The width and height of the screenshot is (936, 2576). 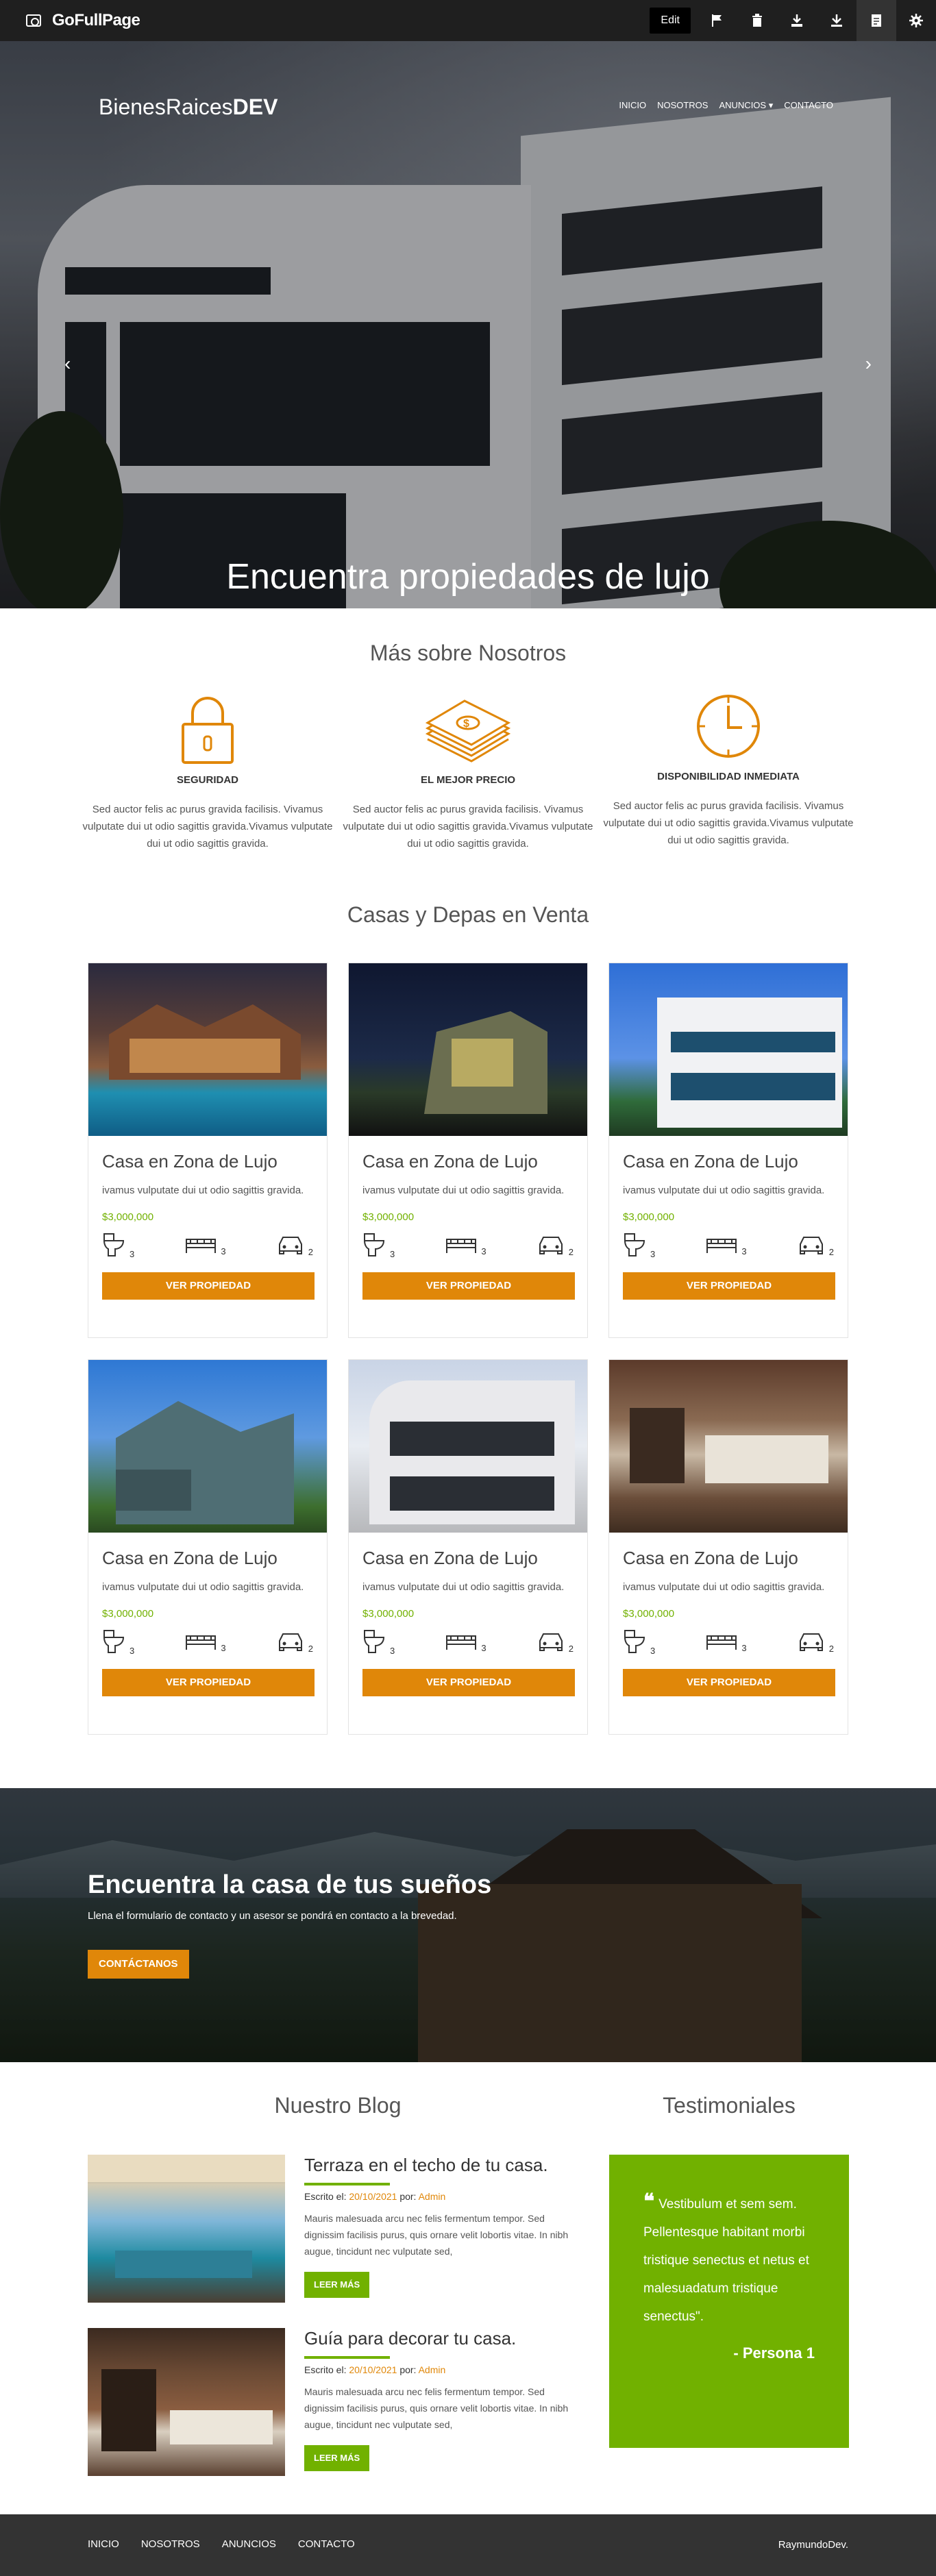 I want to click on carousel-next-icon: ›, so click(x=868, y=364).